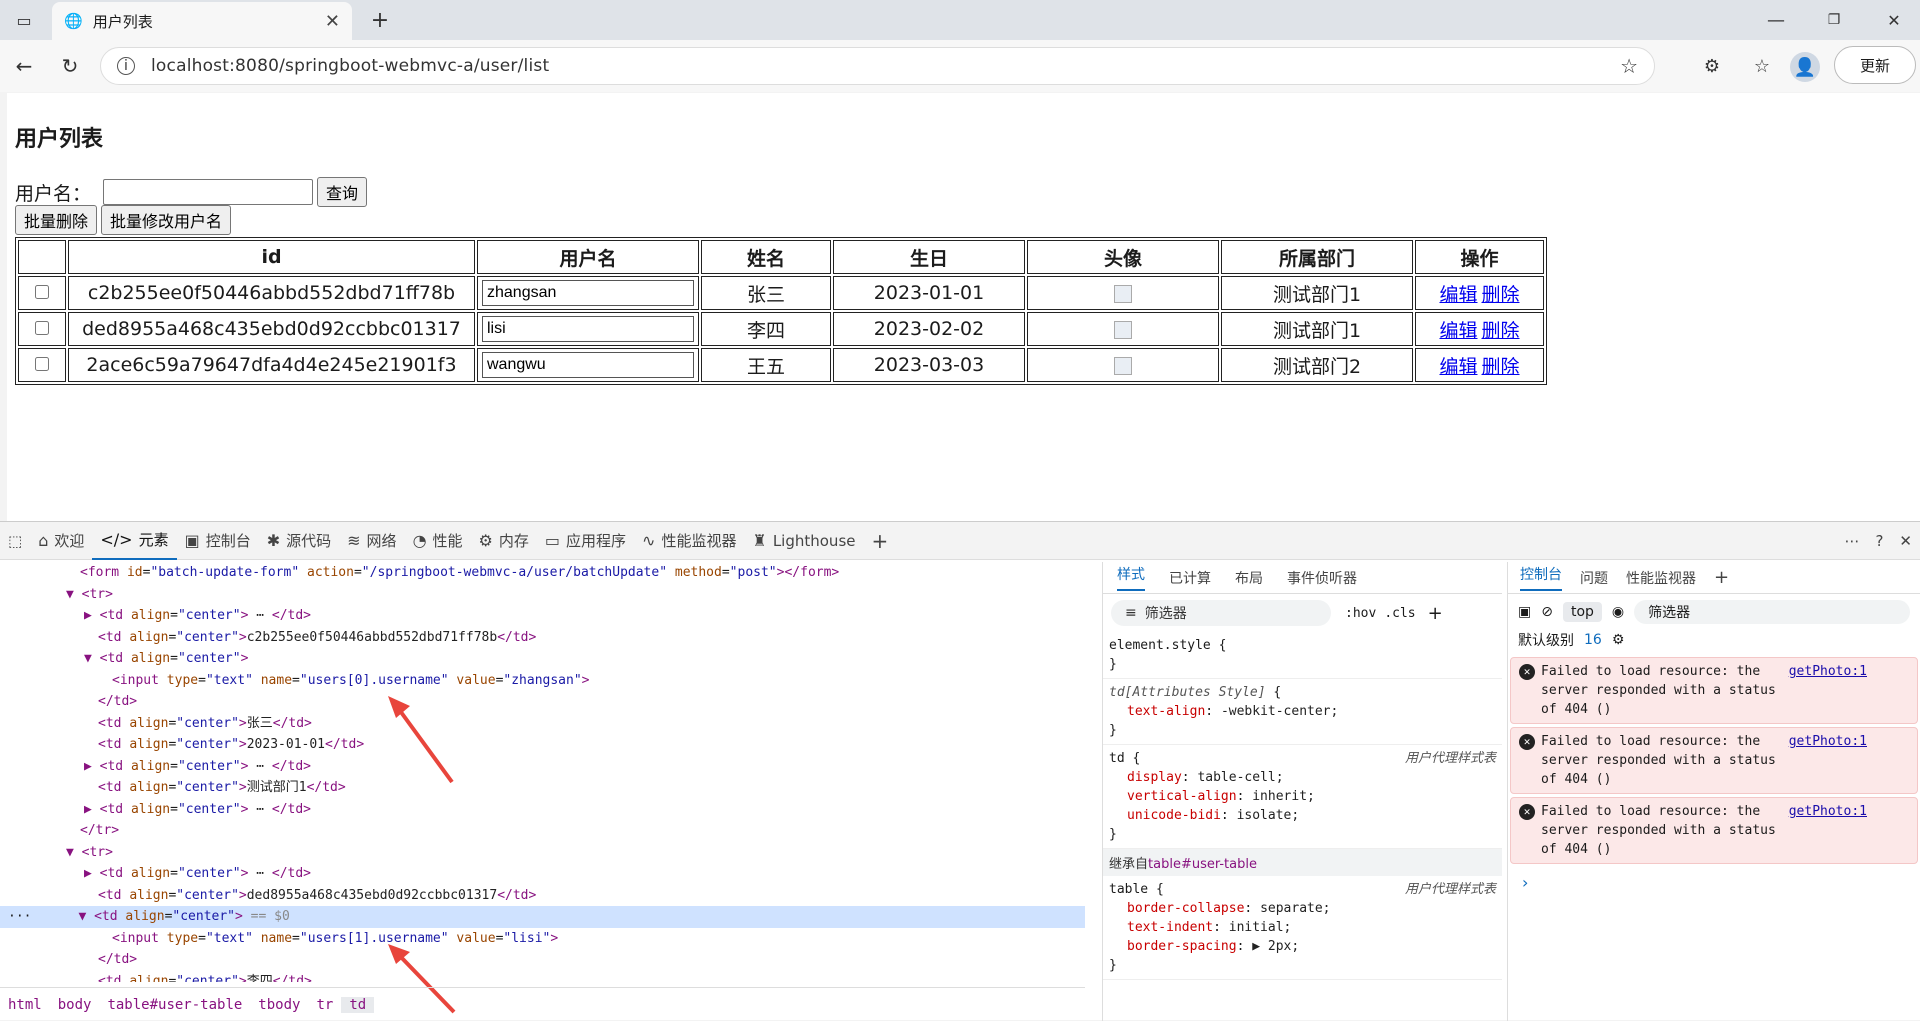  Describe the element at coordinates (324, 1005) in the screenshot. I see `crumb-tr: tr` at that location.